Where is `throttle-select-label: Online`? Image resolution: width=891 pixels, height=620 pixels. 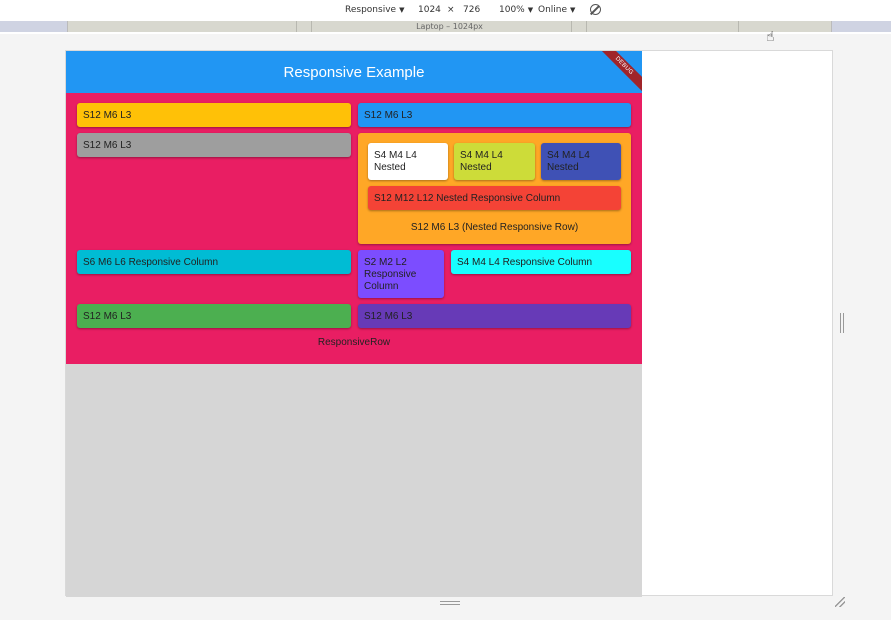
throttle-select-label: Online is located at coordinates (553, 10).